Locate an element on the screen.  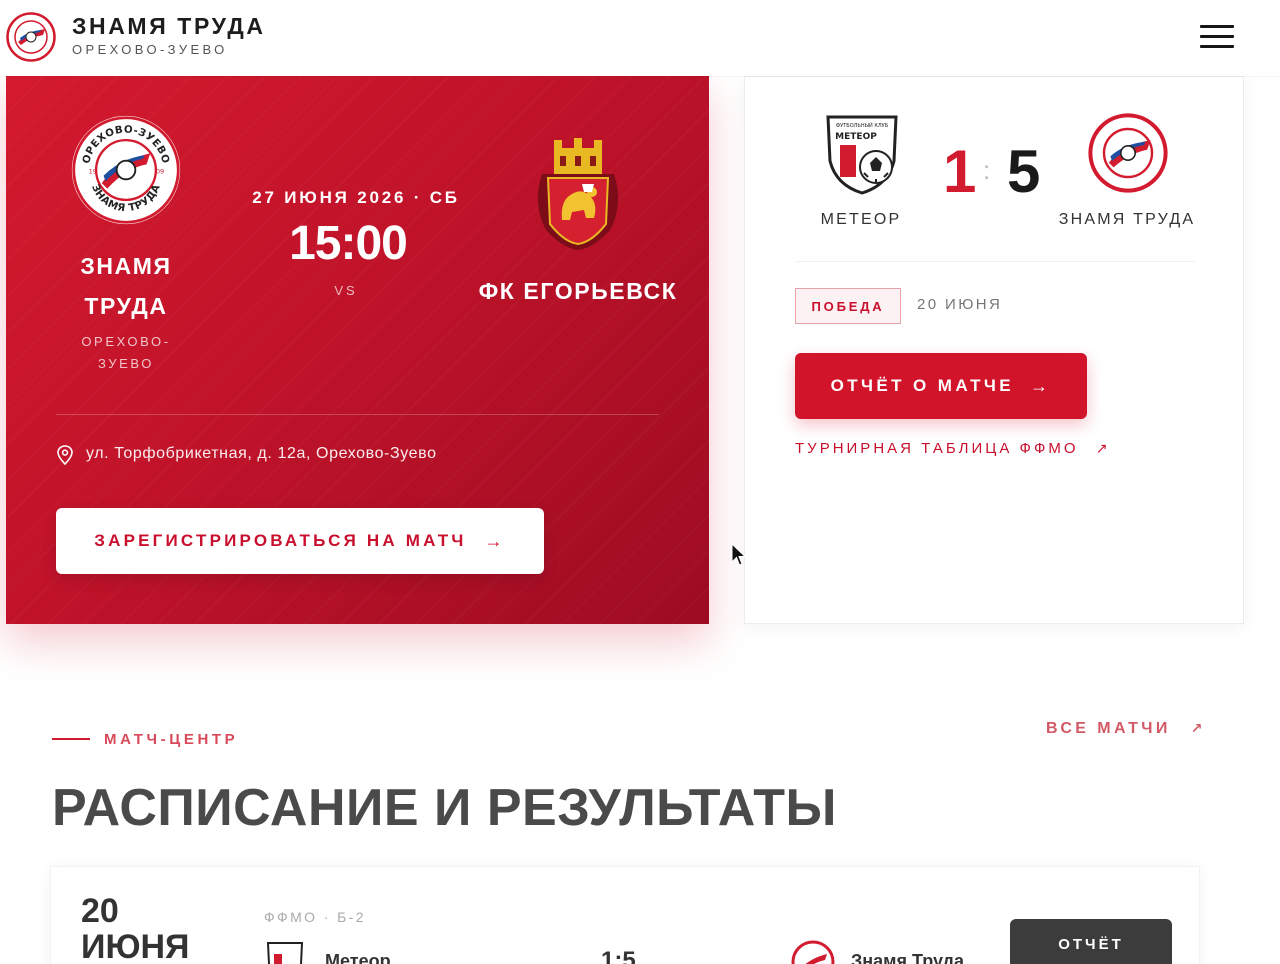
result-date: 20 ИЮНЯ is located at coordinates (960, 304).